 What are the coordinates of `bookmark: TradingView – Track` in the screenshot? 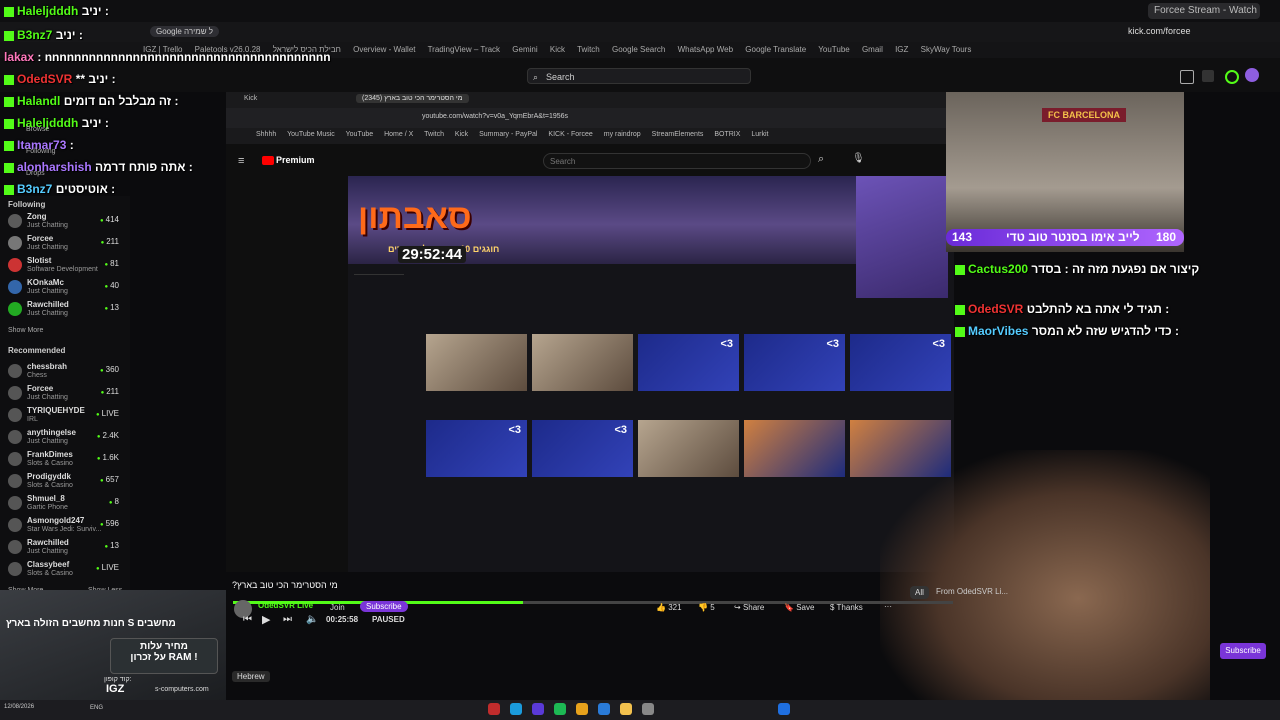 It's located at (464, 49).